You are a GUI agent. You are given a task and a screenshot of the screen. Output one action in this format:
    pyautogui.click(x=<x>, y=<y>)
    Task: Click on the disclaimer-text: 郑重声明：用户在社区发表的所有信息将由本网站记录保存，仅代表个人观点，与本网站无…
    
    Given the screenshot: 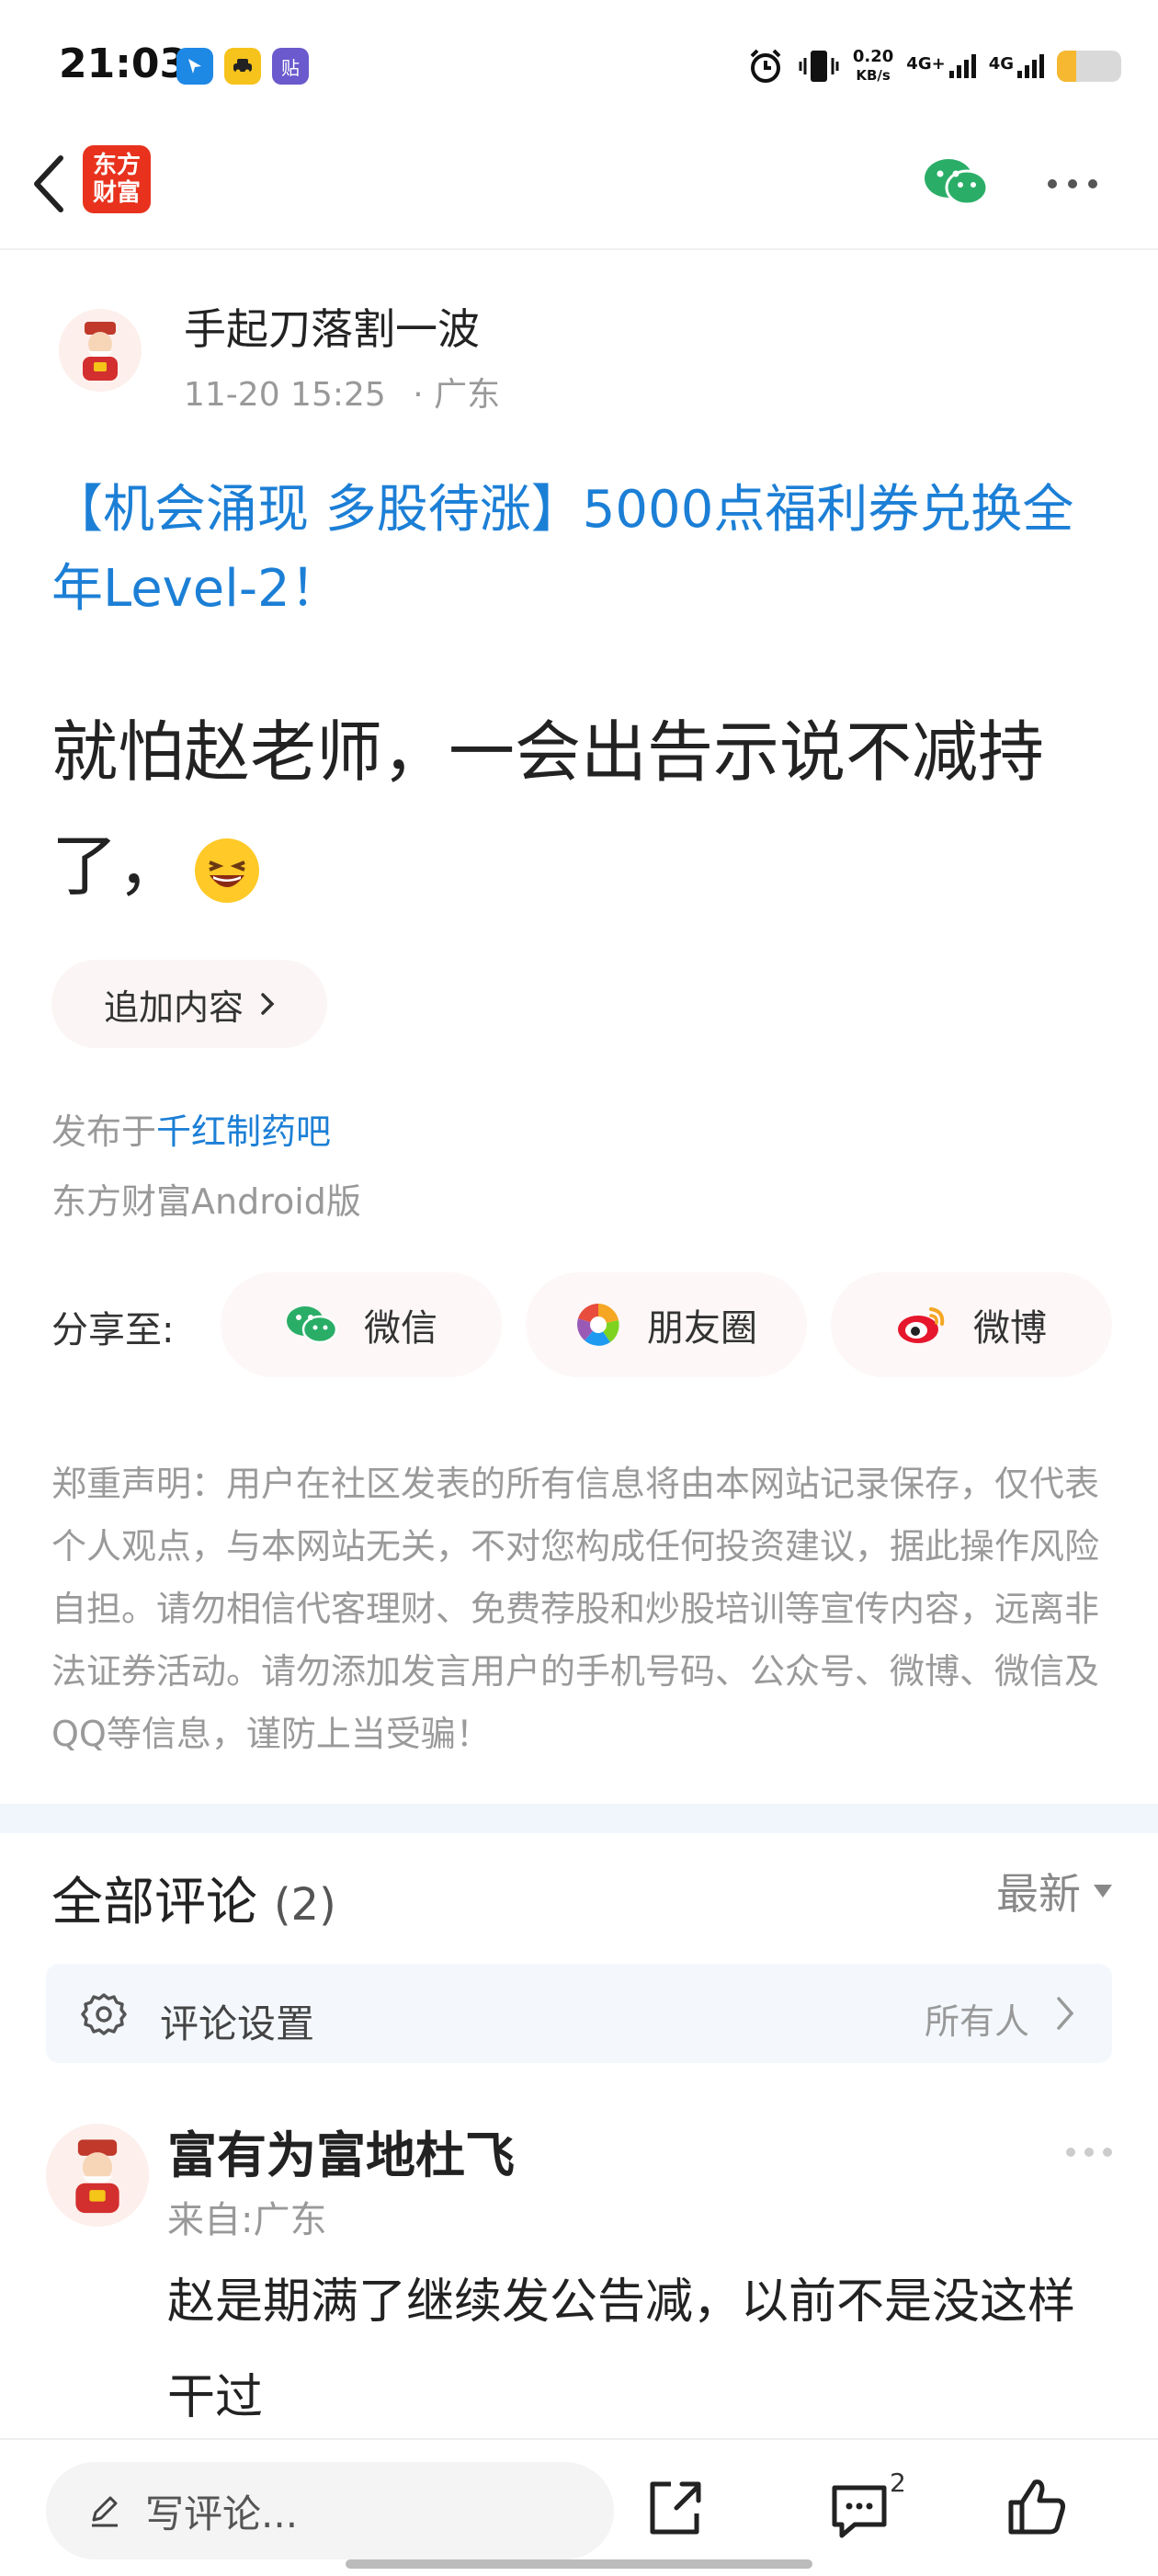 What is the action you would take?
    pyautogui.click(x=576, y=1609)
    